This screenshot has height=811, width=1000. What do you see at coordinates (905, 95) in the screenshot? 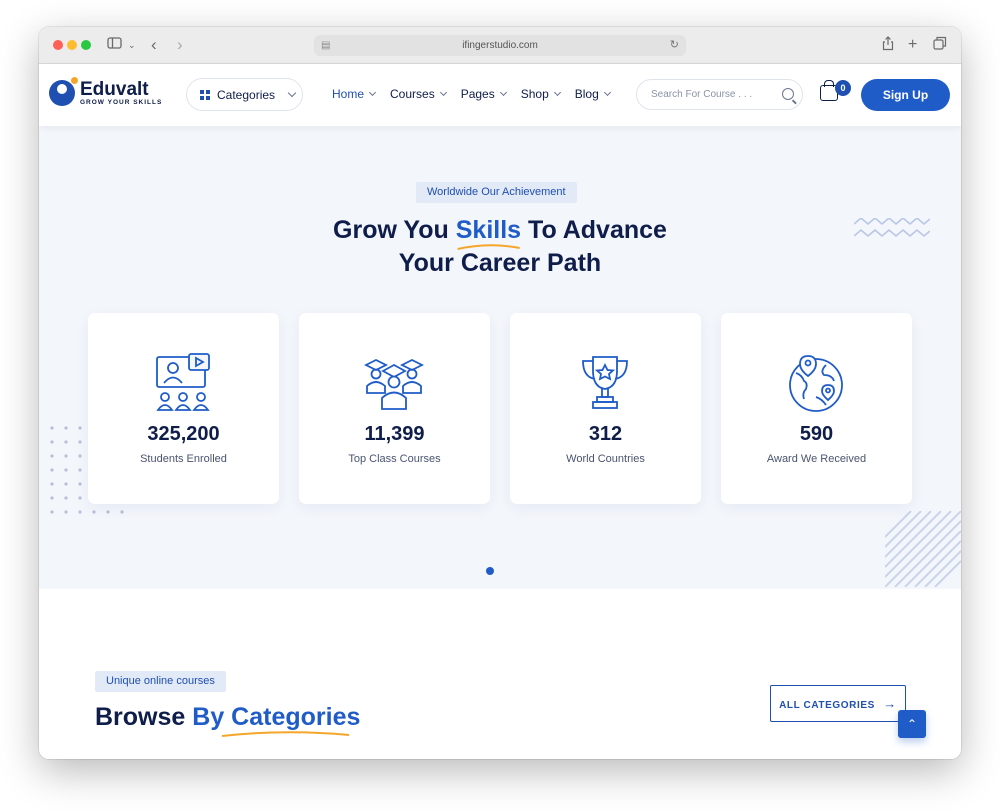
I see `sign-up-button: Sign Up` at bounding box center [905, 95].